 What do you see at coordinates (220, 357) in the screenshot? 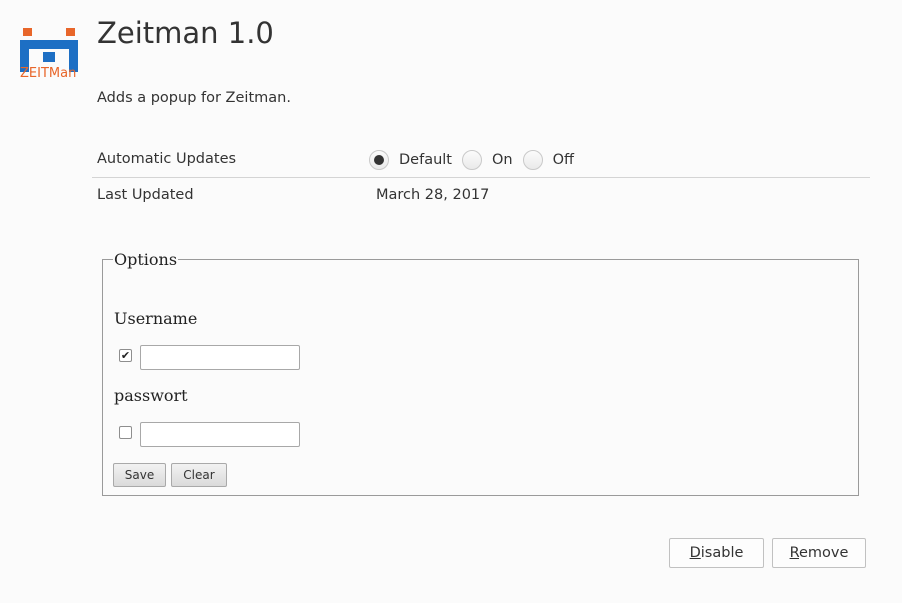
I see `username-input` at bounding box center [220, 357].